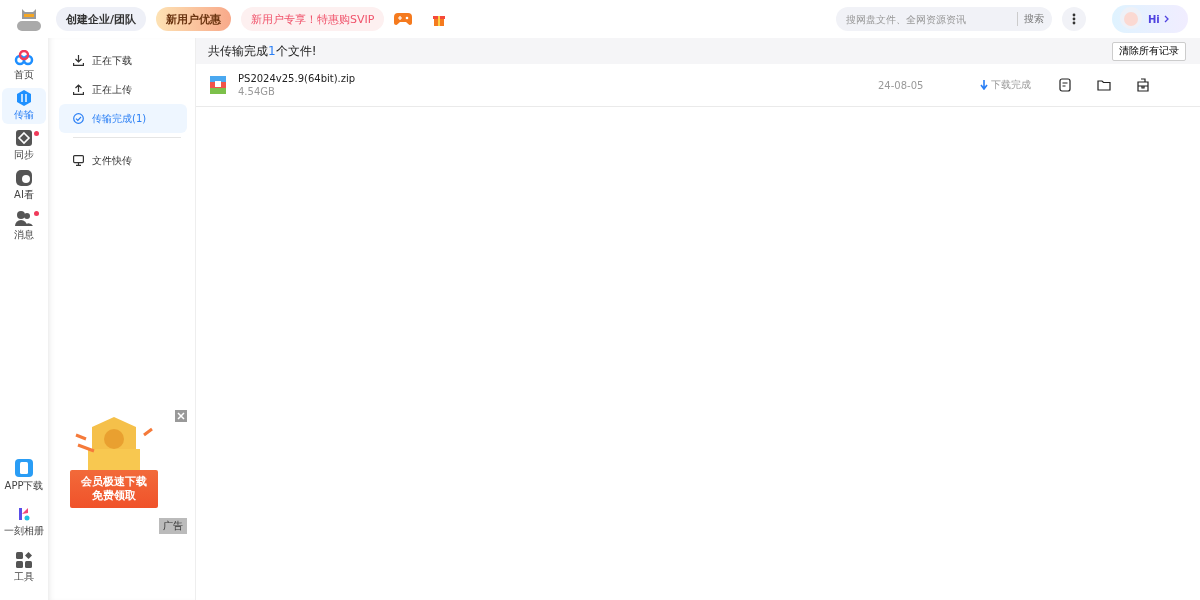  Describe the element at coordinates (1131, 19) in the screenshot. I see `avatar-icon` at that location.